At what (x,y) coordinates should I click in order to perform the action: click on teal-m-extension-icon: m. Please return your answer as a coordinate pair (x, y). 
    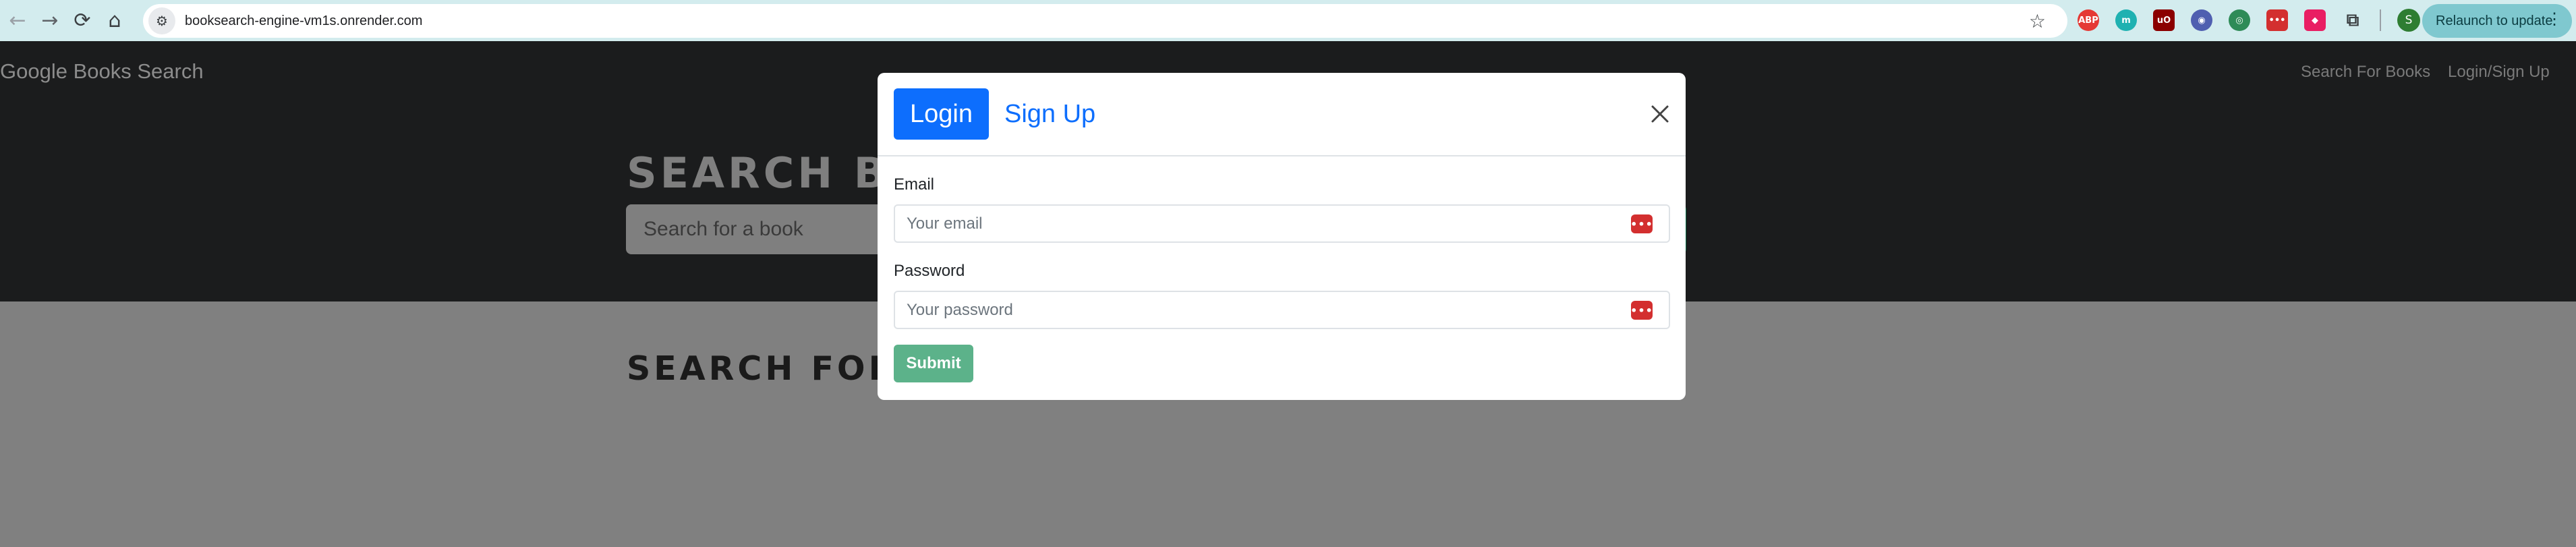
    Looking at the image, I should click on (2126, 20).